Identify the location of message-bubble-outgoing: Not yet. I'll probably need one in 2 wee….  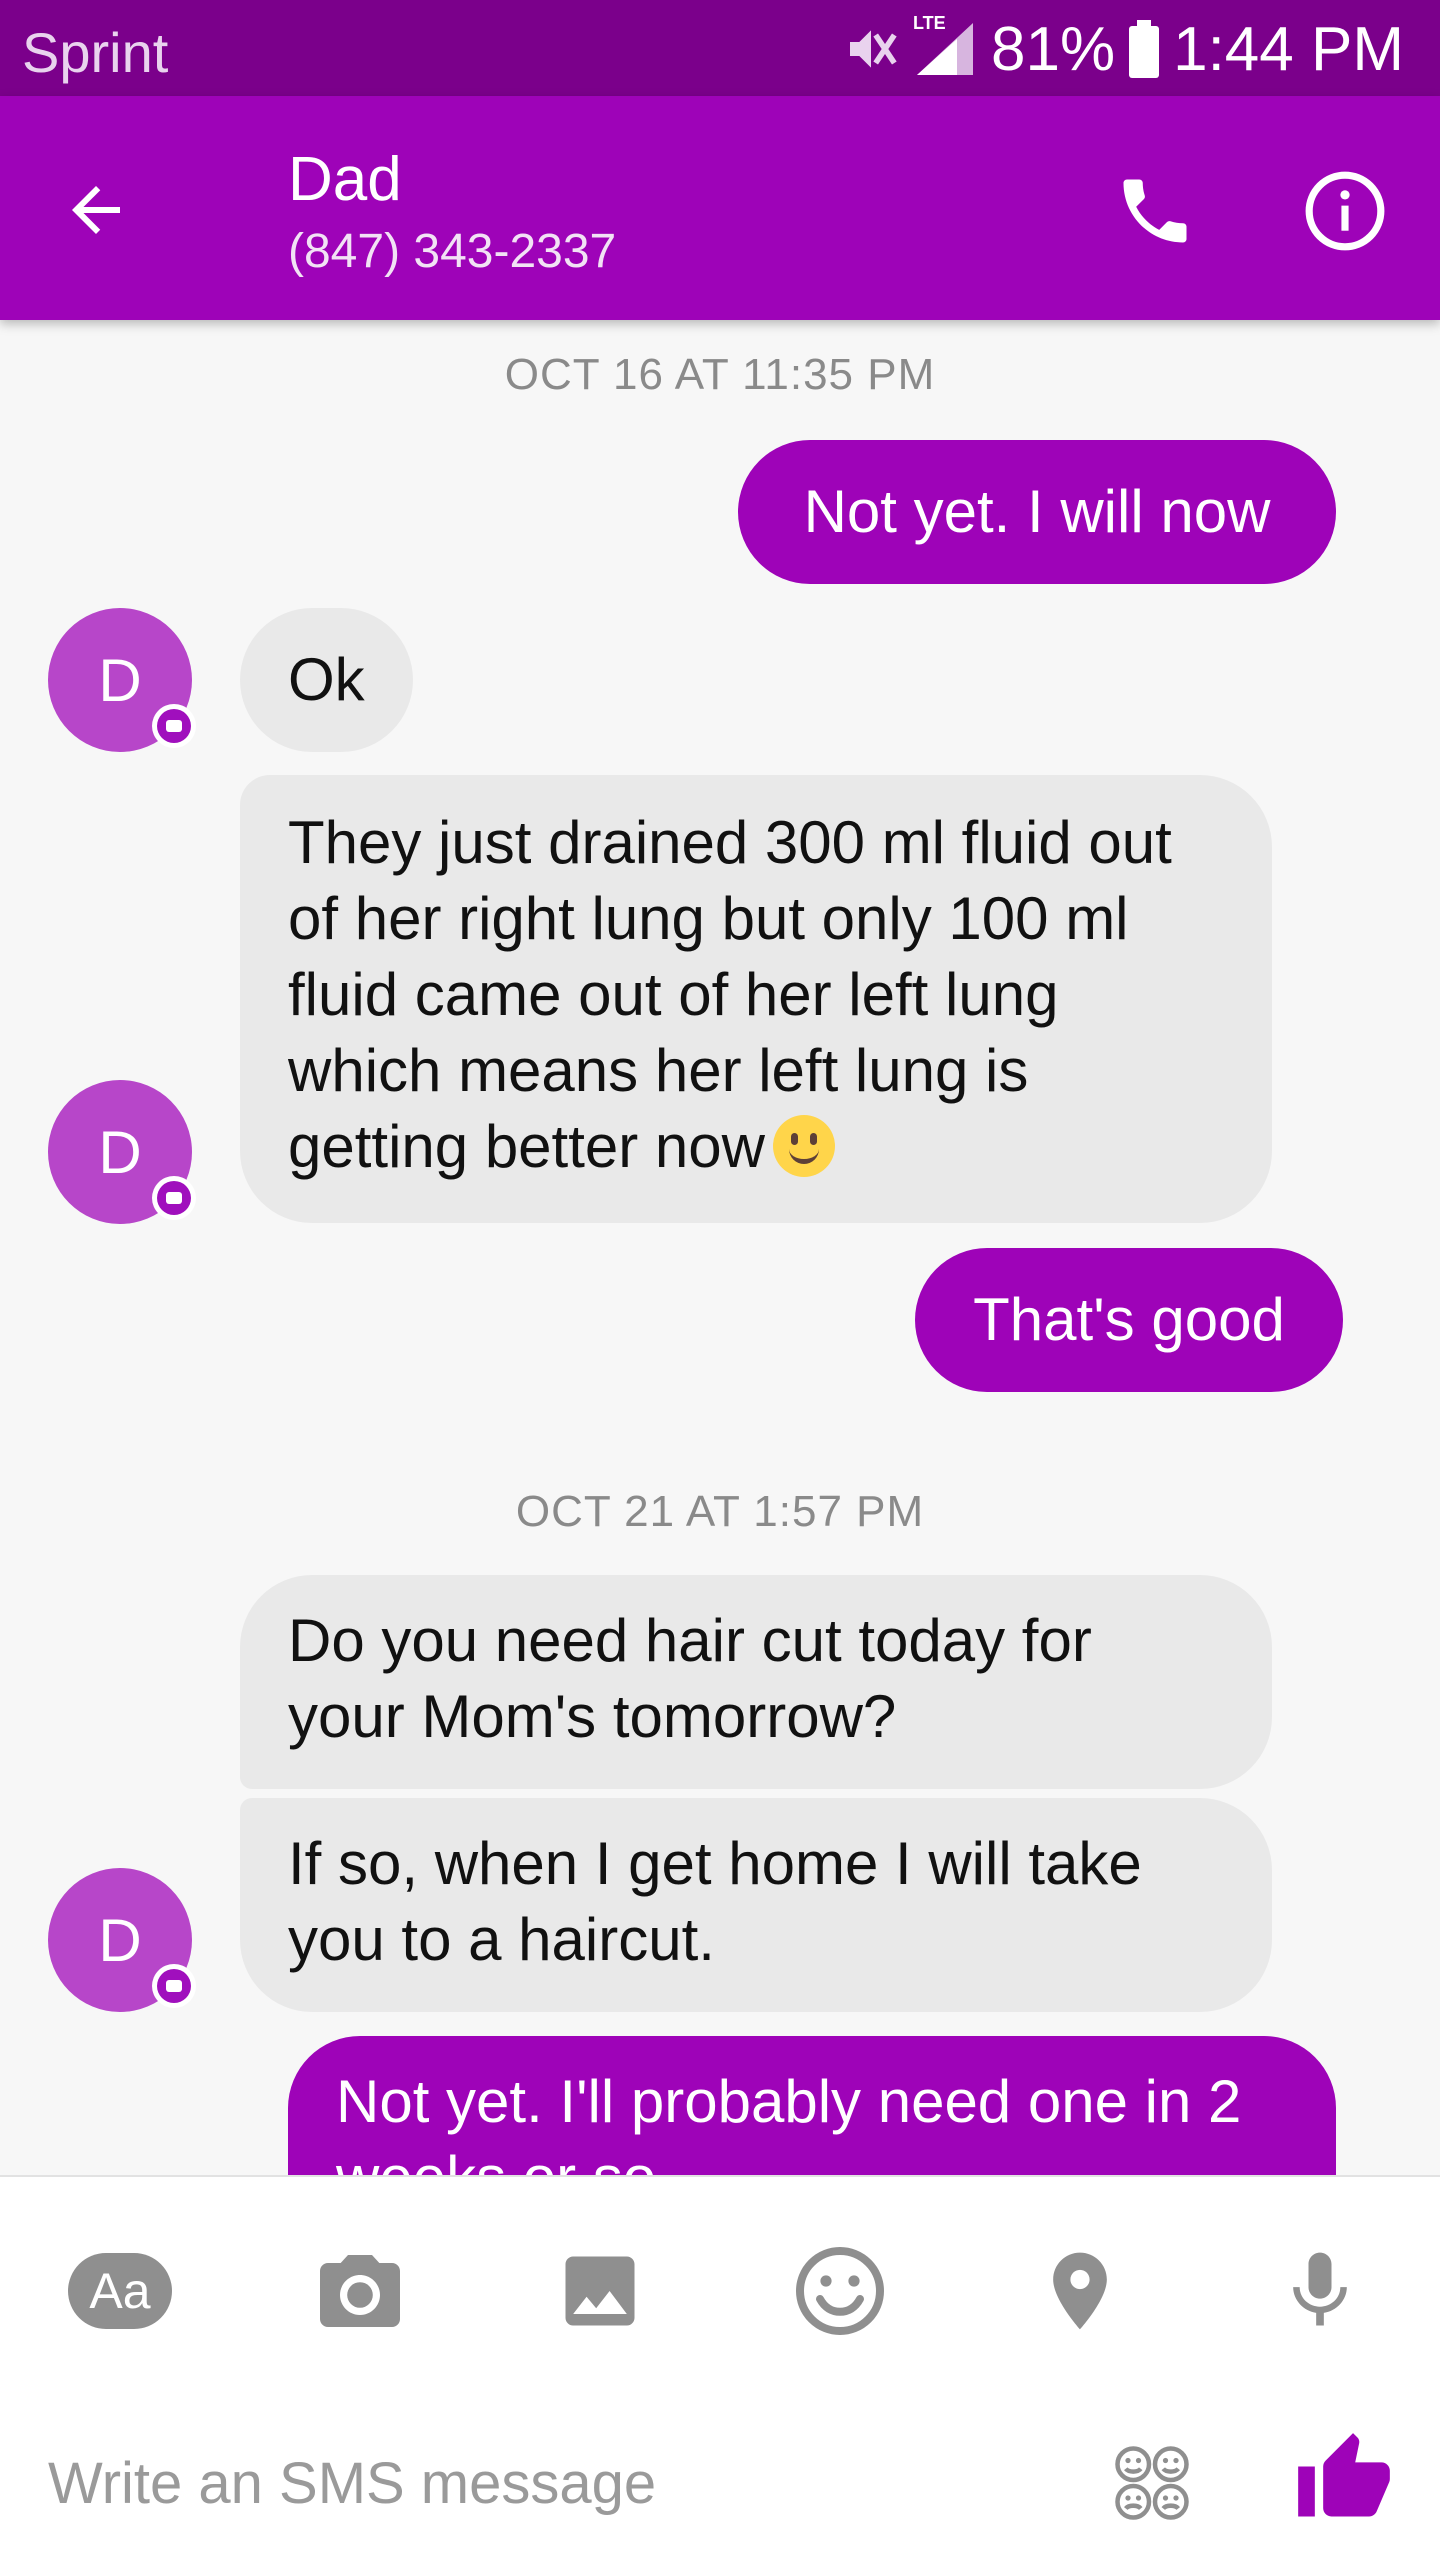
(812, 2105).